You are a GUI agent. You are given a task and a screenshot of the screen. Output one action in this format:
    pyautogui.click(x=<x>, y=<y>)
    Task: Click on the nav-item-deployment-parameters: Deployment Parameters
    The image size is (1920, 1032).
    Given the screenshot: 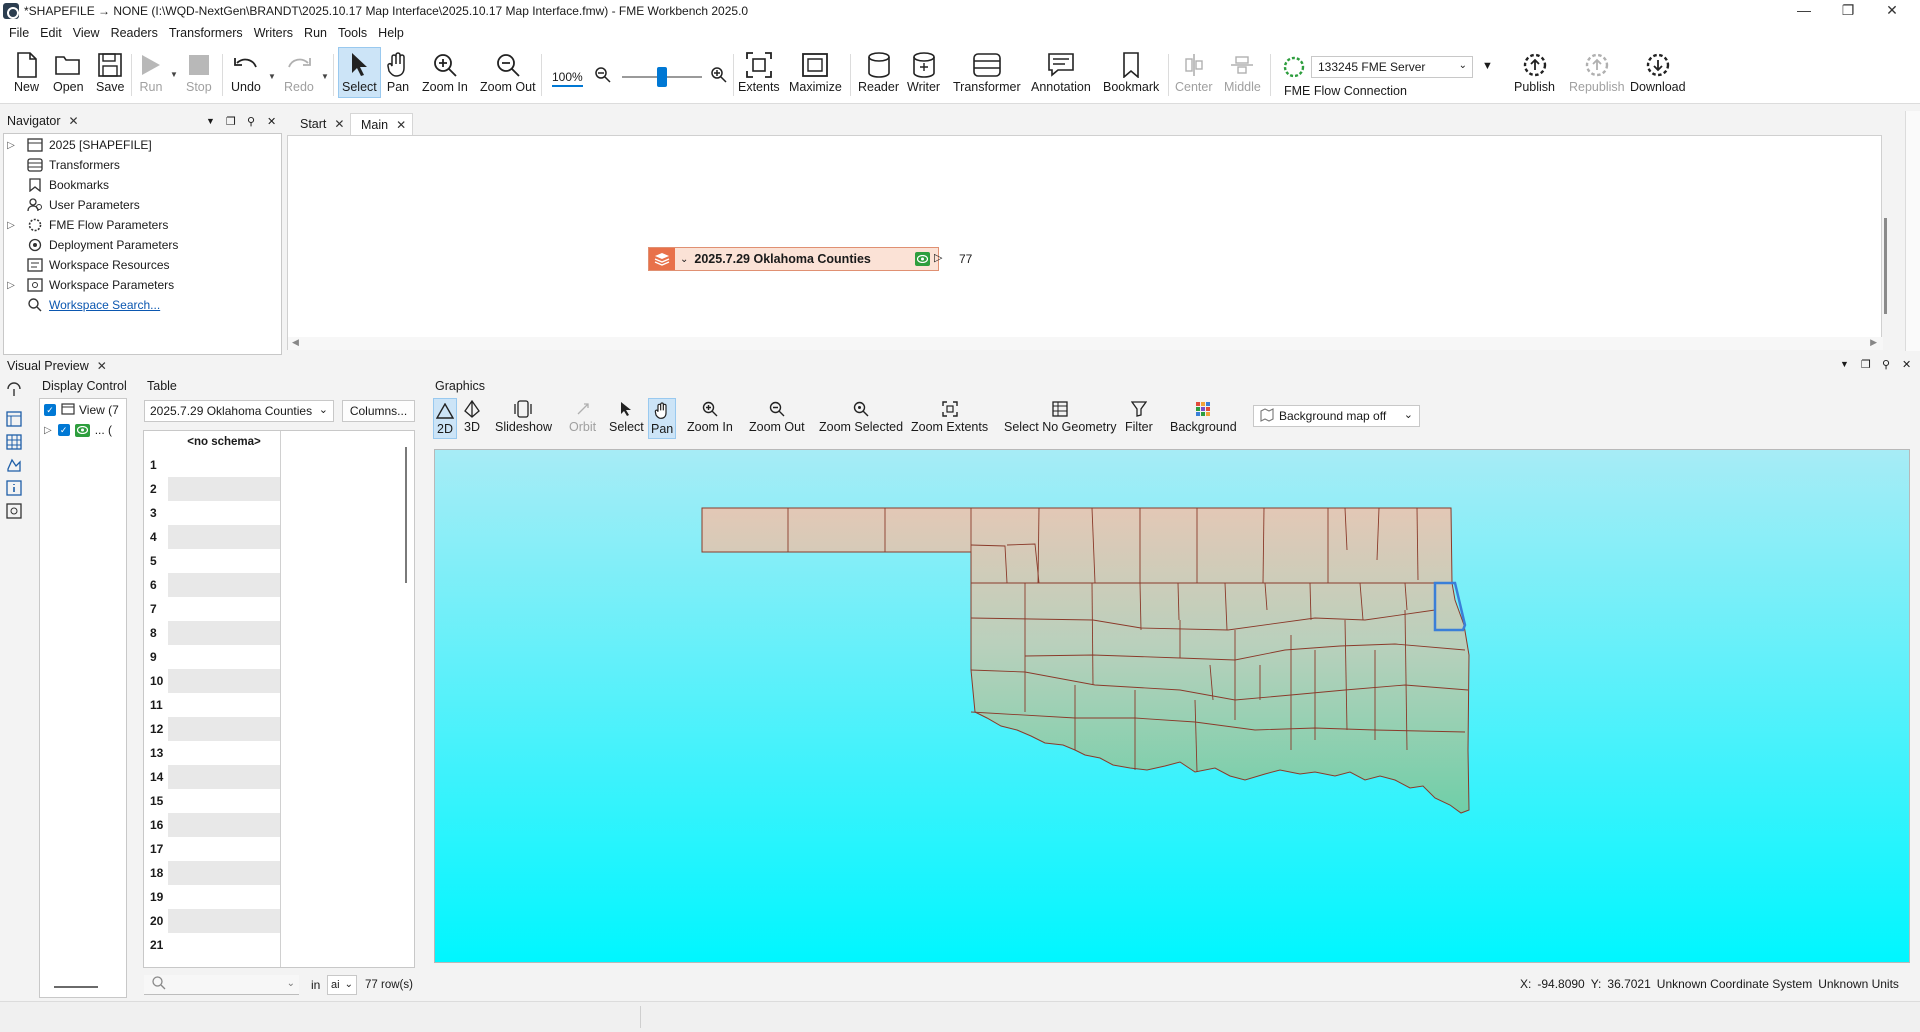 What is the action you would take?
    pyautogui.click(x=91, y=245)
    